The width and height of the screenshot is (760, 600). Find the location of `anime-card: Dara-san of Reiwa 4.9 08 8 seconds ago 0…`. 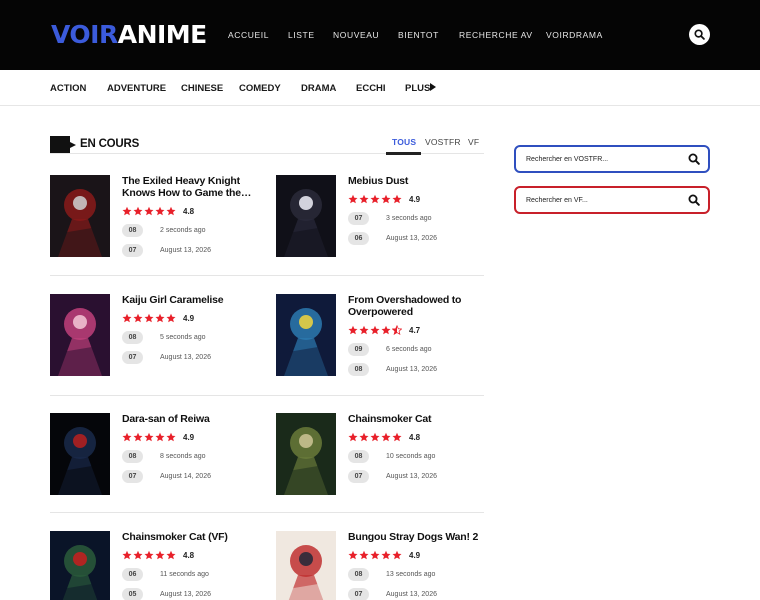

anime-card: Dara-san of Reiwa 4.9 08 8 seconds ago 0… is located at coordinates (155, 454).